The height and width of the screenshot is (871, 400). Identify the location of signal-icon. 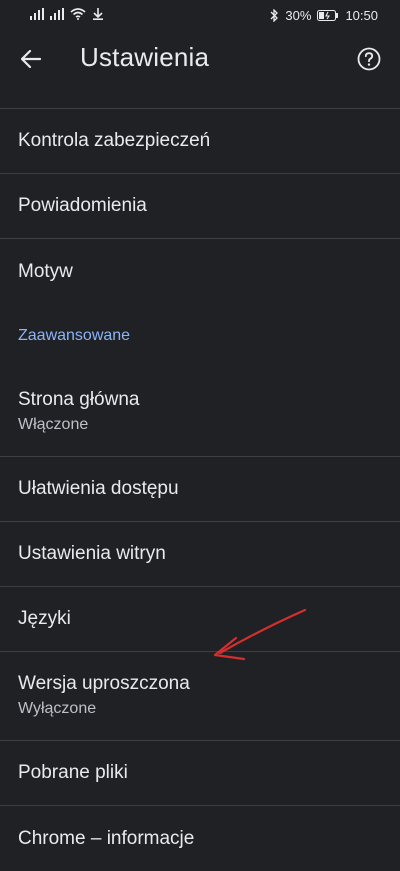
(37, 15).